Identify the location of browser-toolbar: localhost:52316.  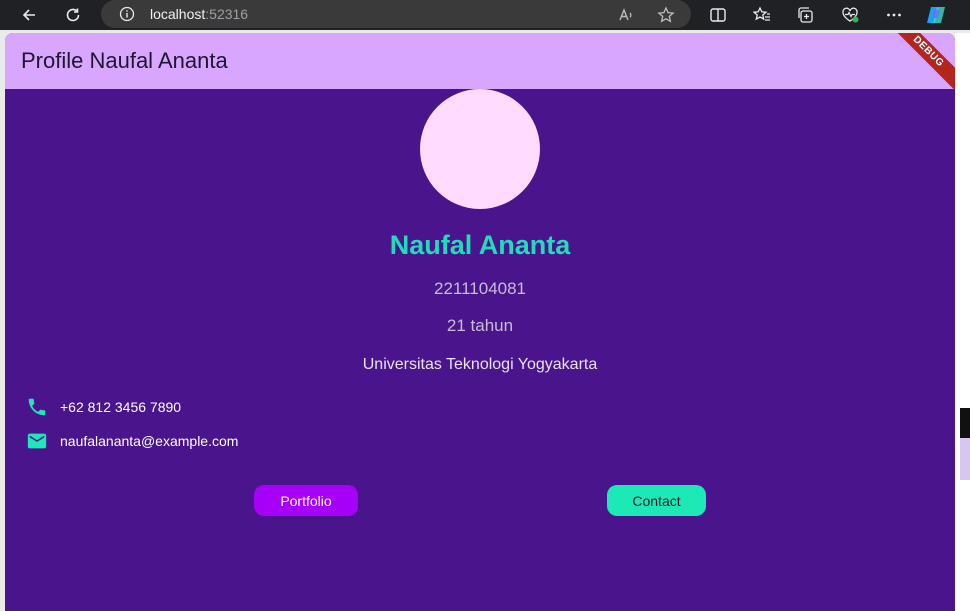
(485, 15).